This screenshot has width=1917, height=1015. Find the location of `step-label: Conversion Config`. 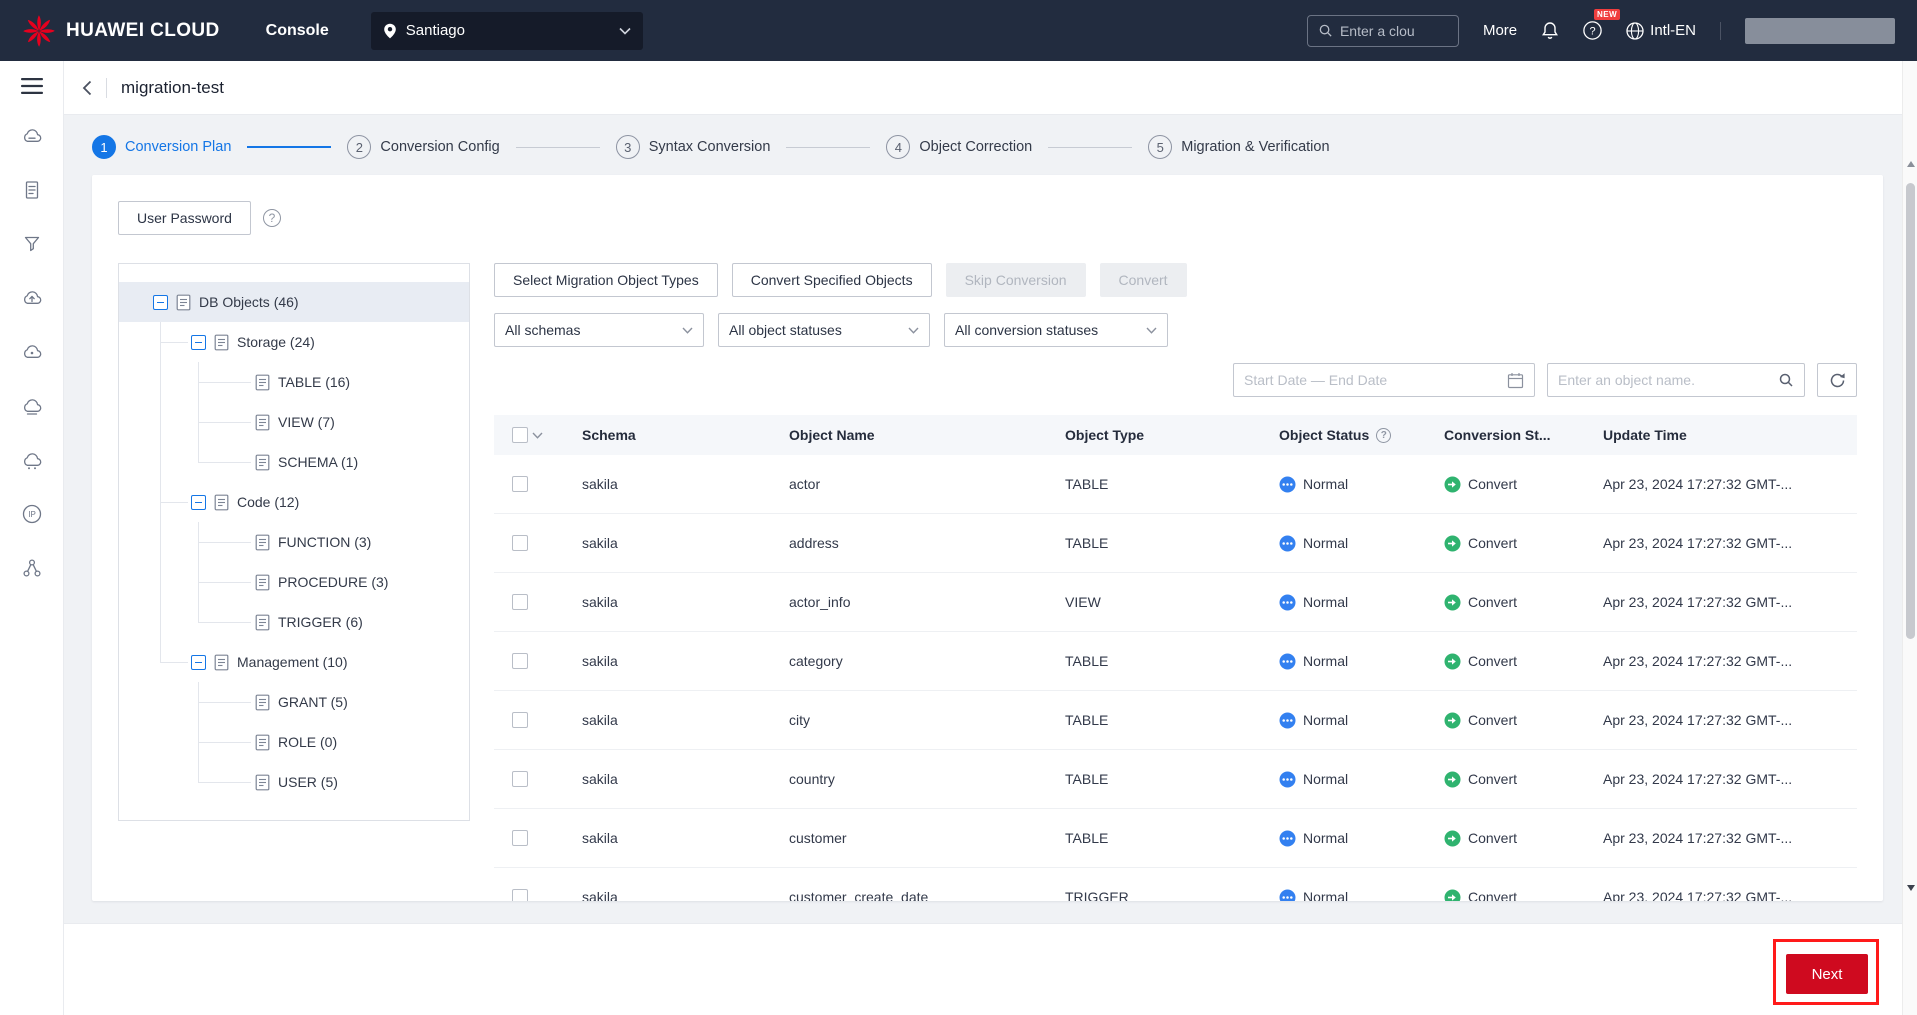

step-label: Conversion Config is located at coordinates (440, 147).